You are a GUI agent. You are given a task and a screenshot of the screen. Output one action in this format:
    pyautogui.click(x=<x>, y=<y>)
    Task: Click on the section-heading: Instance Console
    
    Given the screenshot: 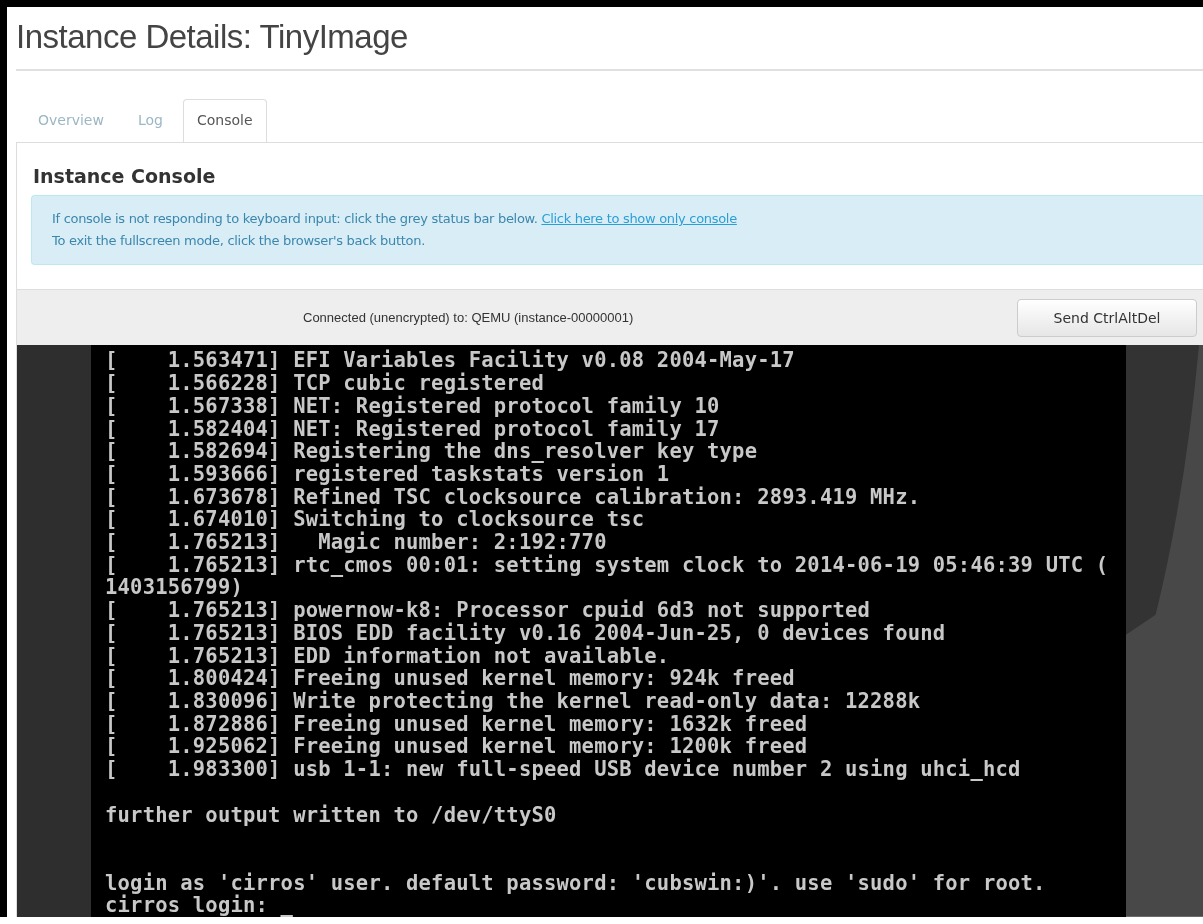 What is the action you would take?
    pyautogui.click(x=125, y=176)
    